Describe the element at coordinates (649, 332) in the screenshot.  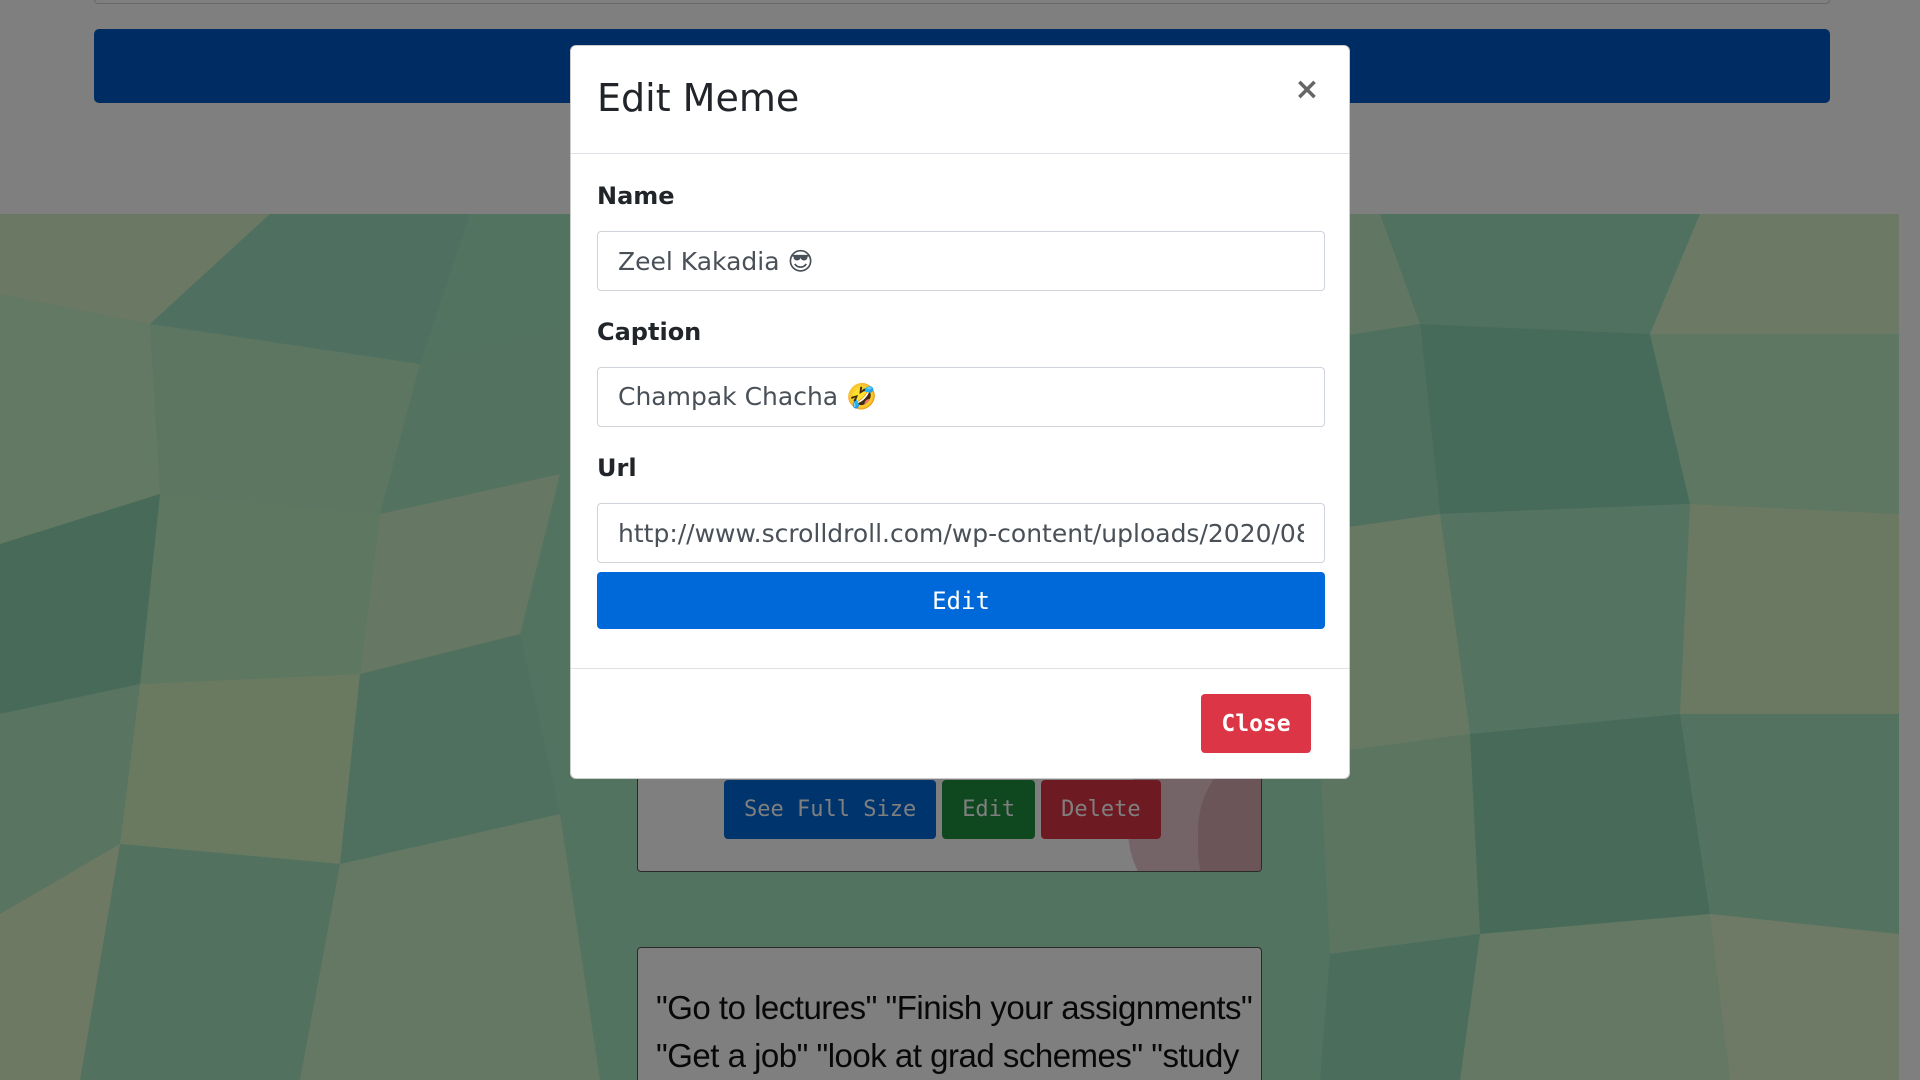
I see `caption-label: Caption` at that location.